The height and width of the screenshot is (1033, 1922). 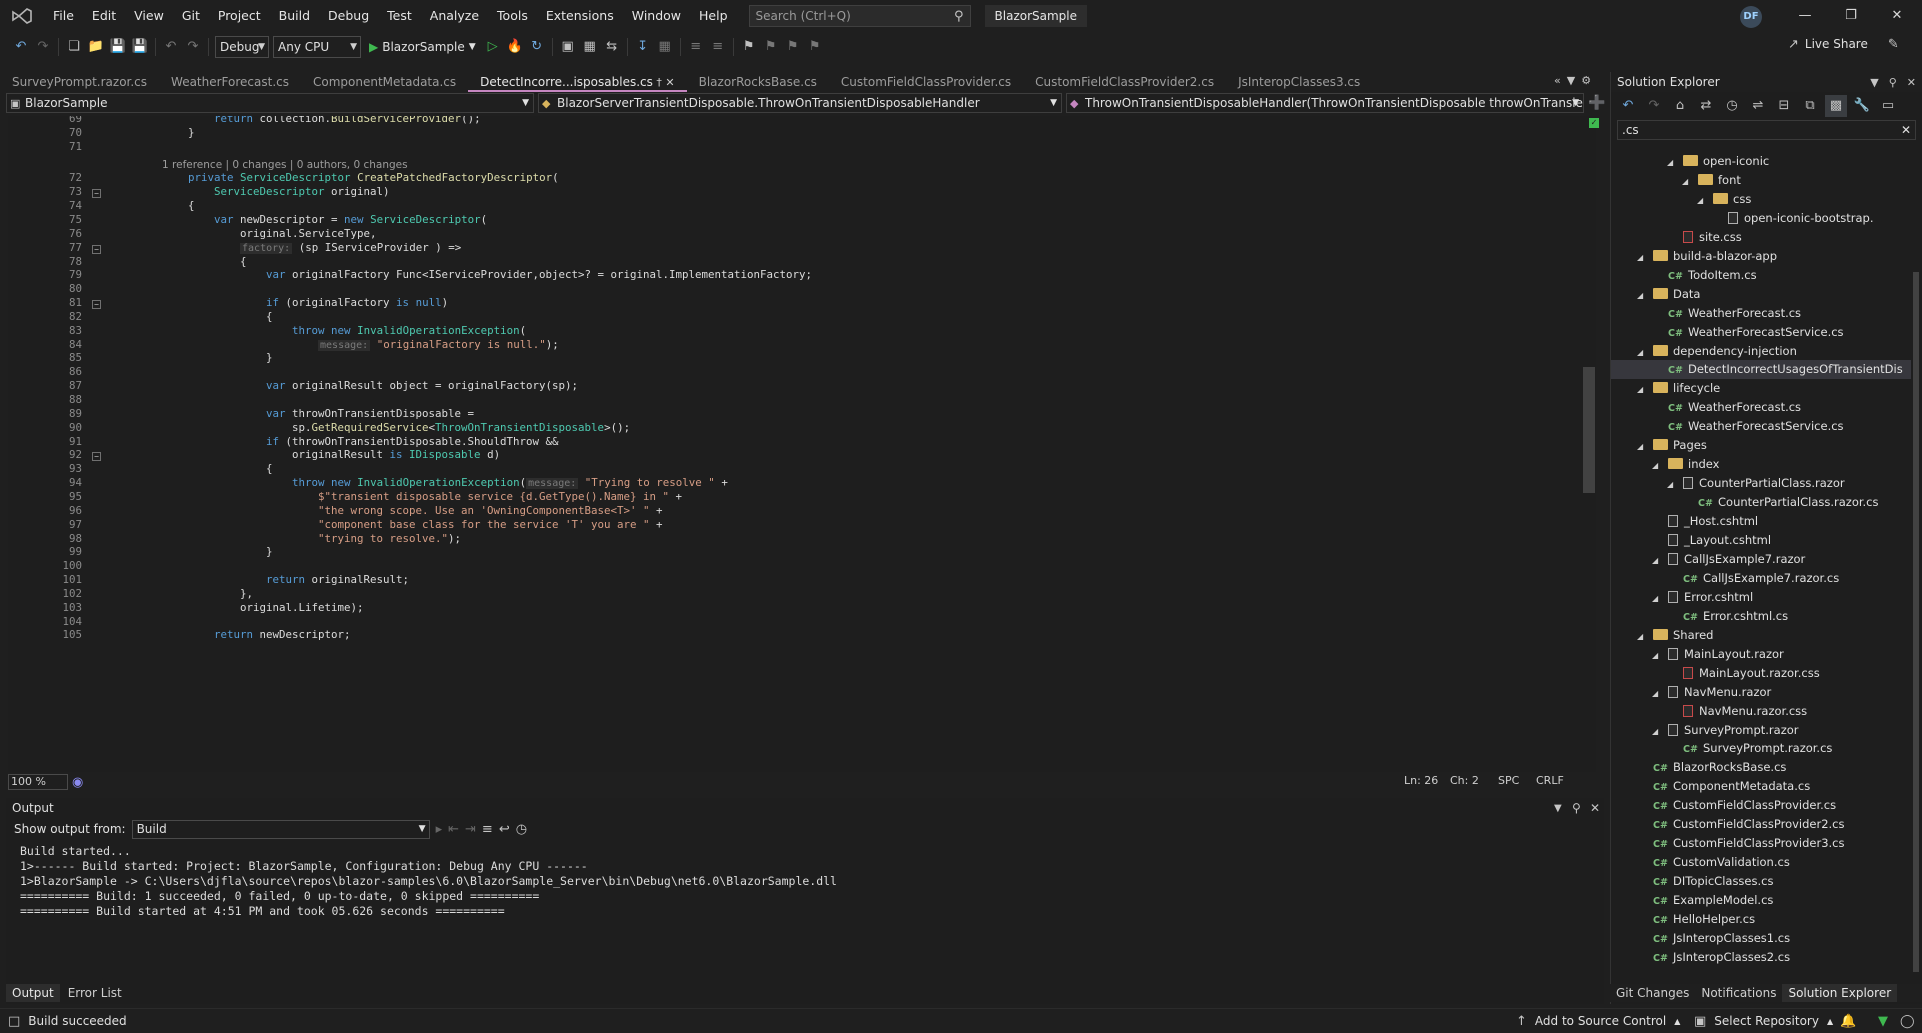 What do you see at coordinates (1557, 80) in the screenshot?
I see `scroll-tabs-icon: «` at bounding box center [1557, 80].